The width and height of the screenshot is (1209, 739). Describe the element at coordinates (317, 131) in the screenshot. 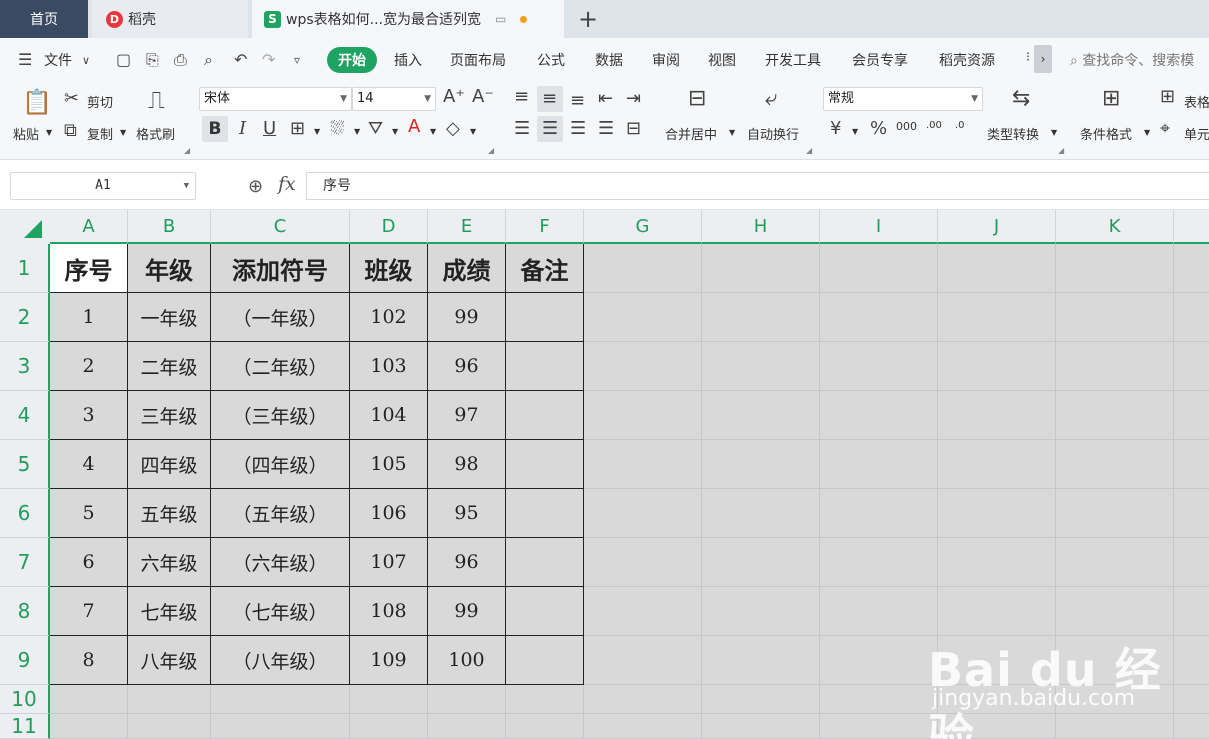

I see `borders-dropdown-icon: ▼` at that location.